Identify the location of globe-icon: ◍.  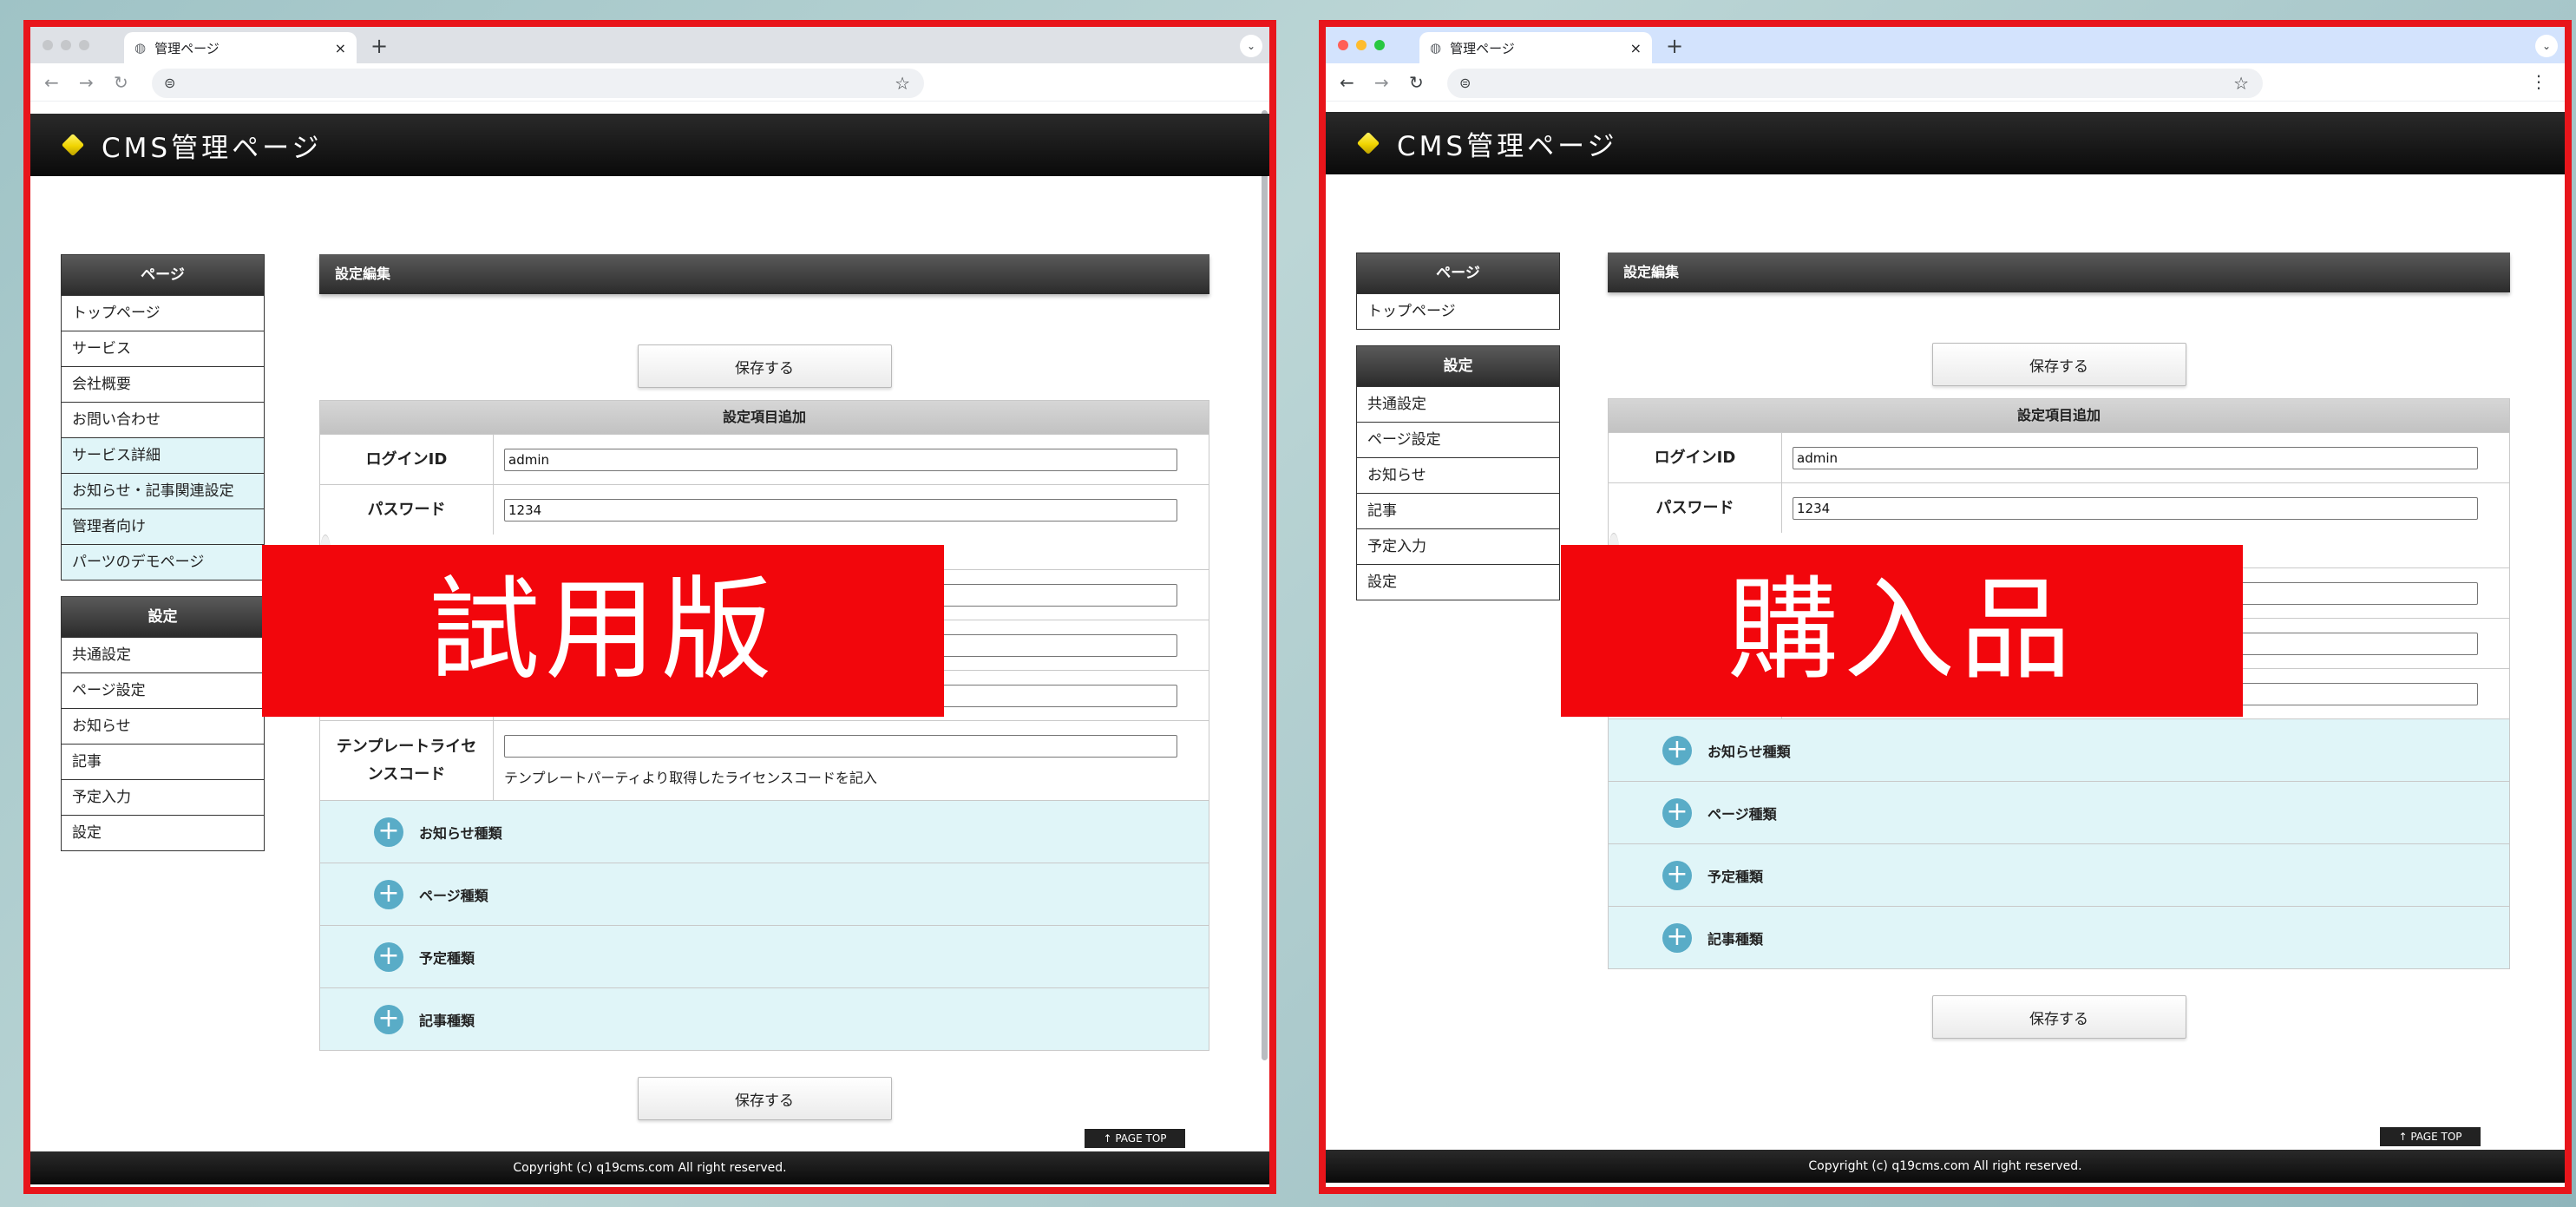
(1436, 48).